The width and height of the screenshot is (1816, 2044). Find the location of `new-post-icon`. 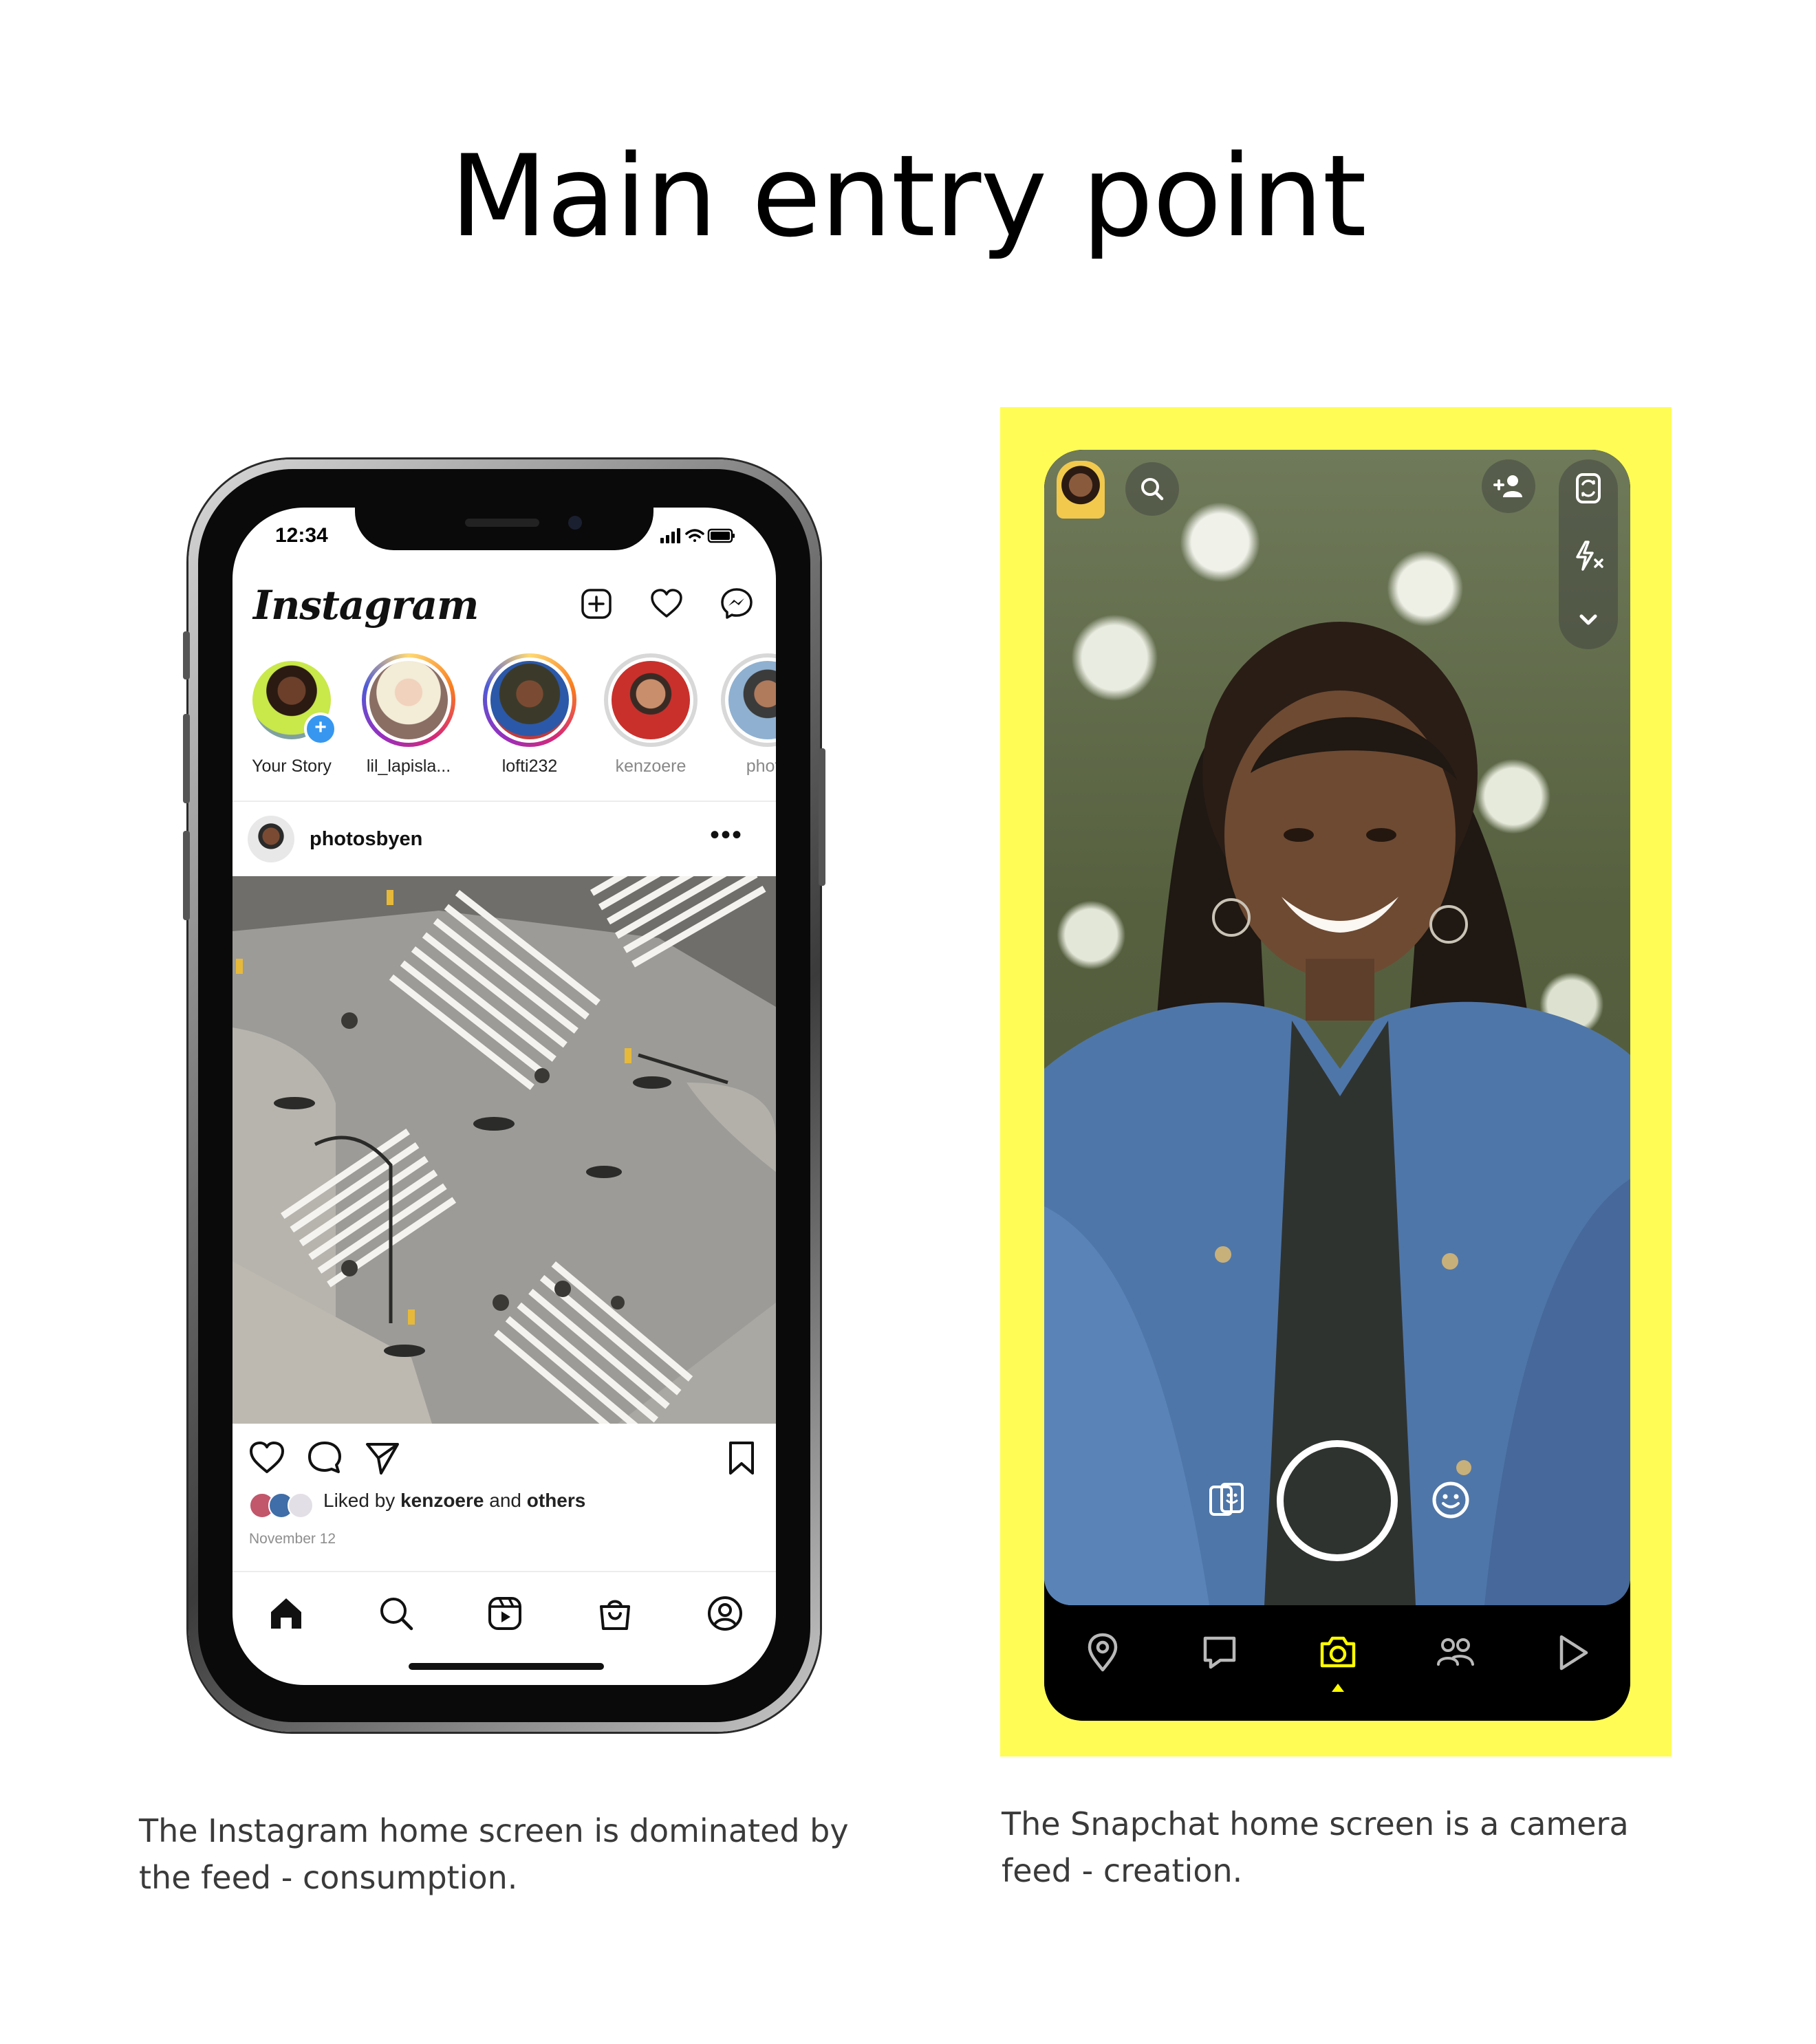

new-post-icon is located at coordinates (596, 603).